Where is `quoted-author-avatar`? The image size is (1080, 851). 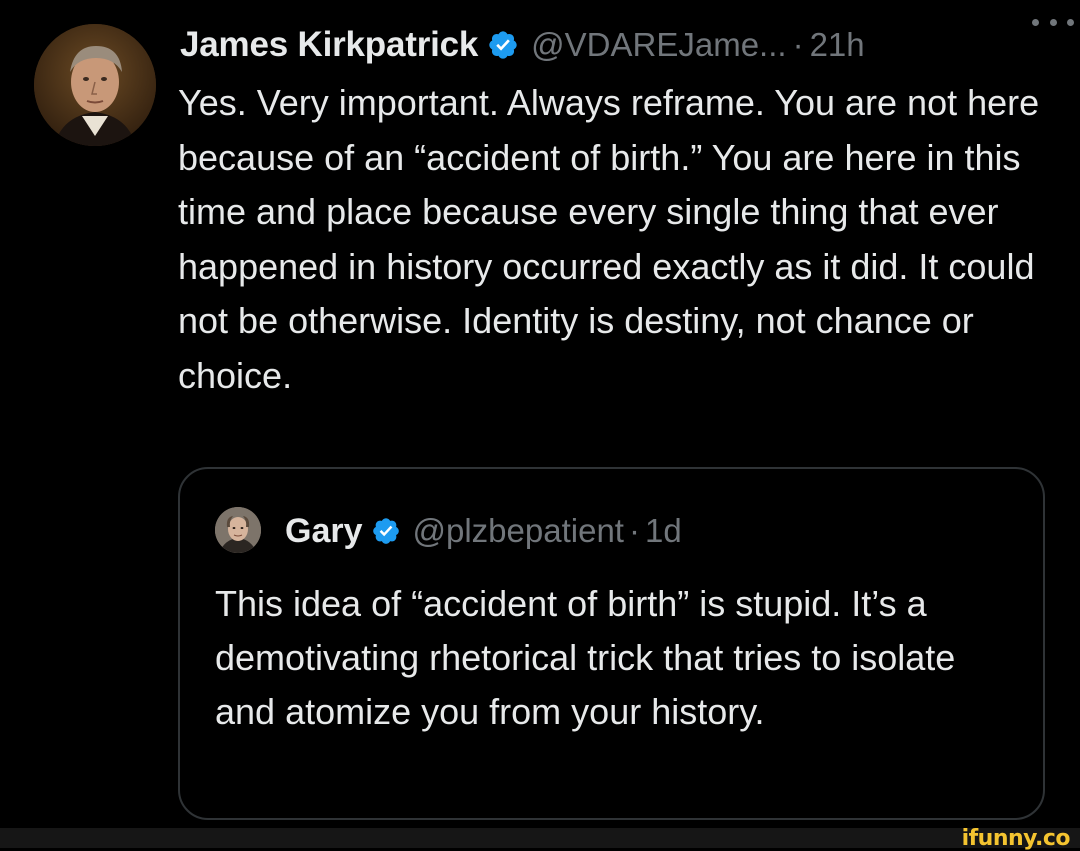
quoted-author-avatar is located at coordinates (238, 530).